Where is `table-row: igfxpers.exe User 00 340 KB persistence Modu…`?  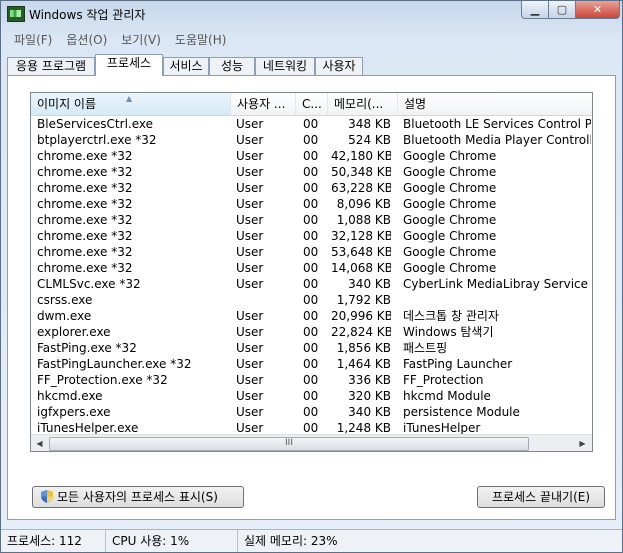
table-row: igfxpers.exe User 00 340 KB persistence Modu… is located at coordinates (311, 412).